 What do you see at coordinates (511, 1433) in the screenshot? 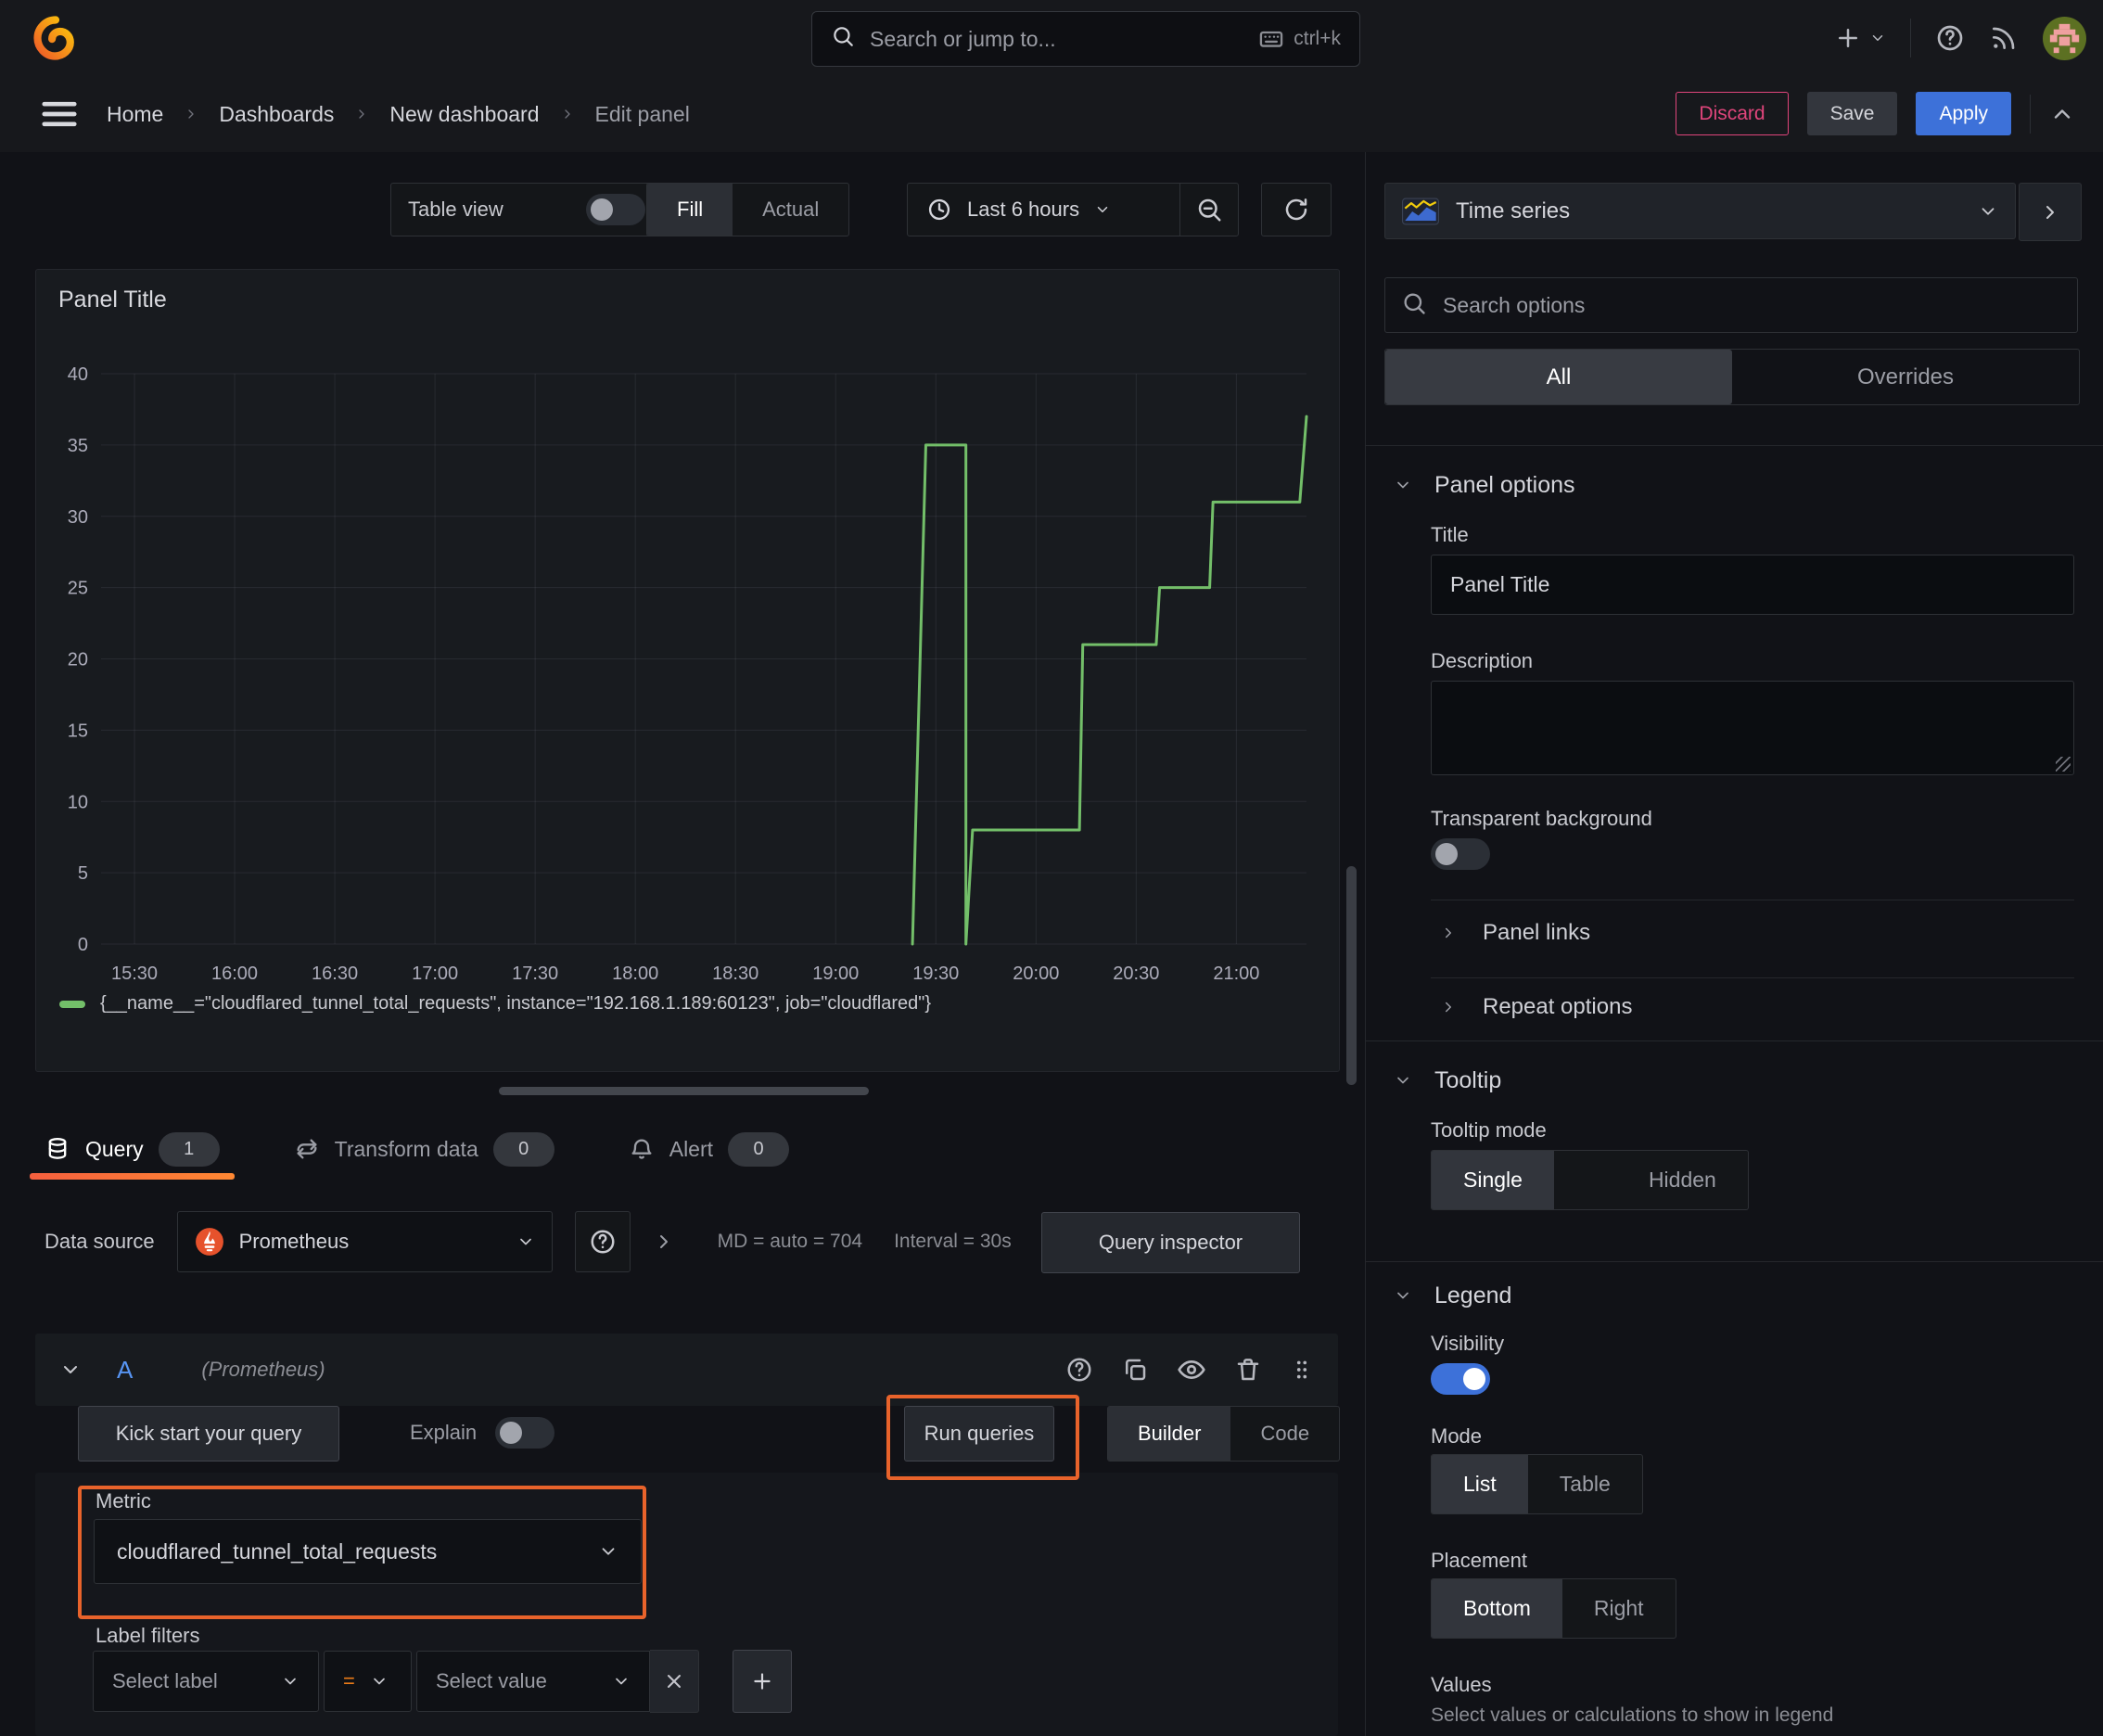
I see `toggle-knob` at bounding box center [511, 1433].